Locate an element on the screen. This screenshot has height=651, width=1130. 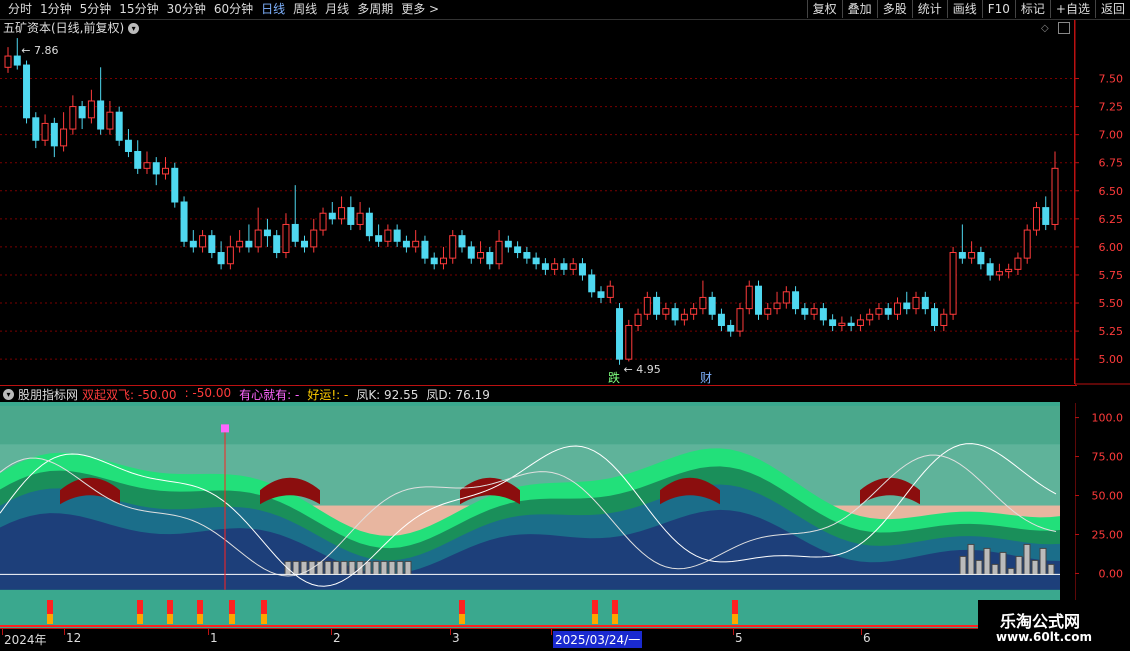
window-toggle-icon is located at coordinates (1064, 28).